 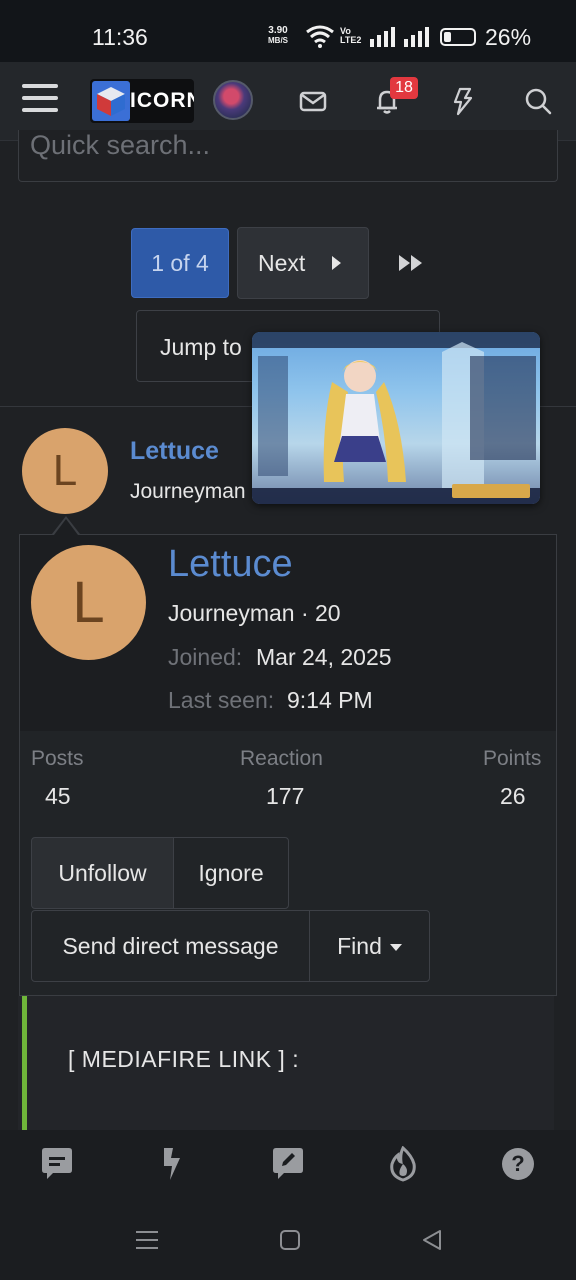 What do you see at coordinates (57, 1164) in the screenshot?
I see `chat-icon` at bounding box center [57, 1164].